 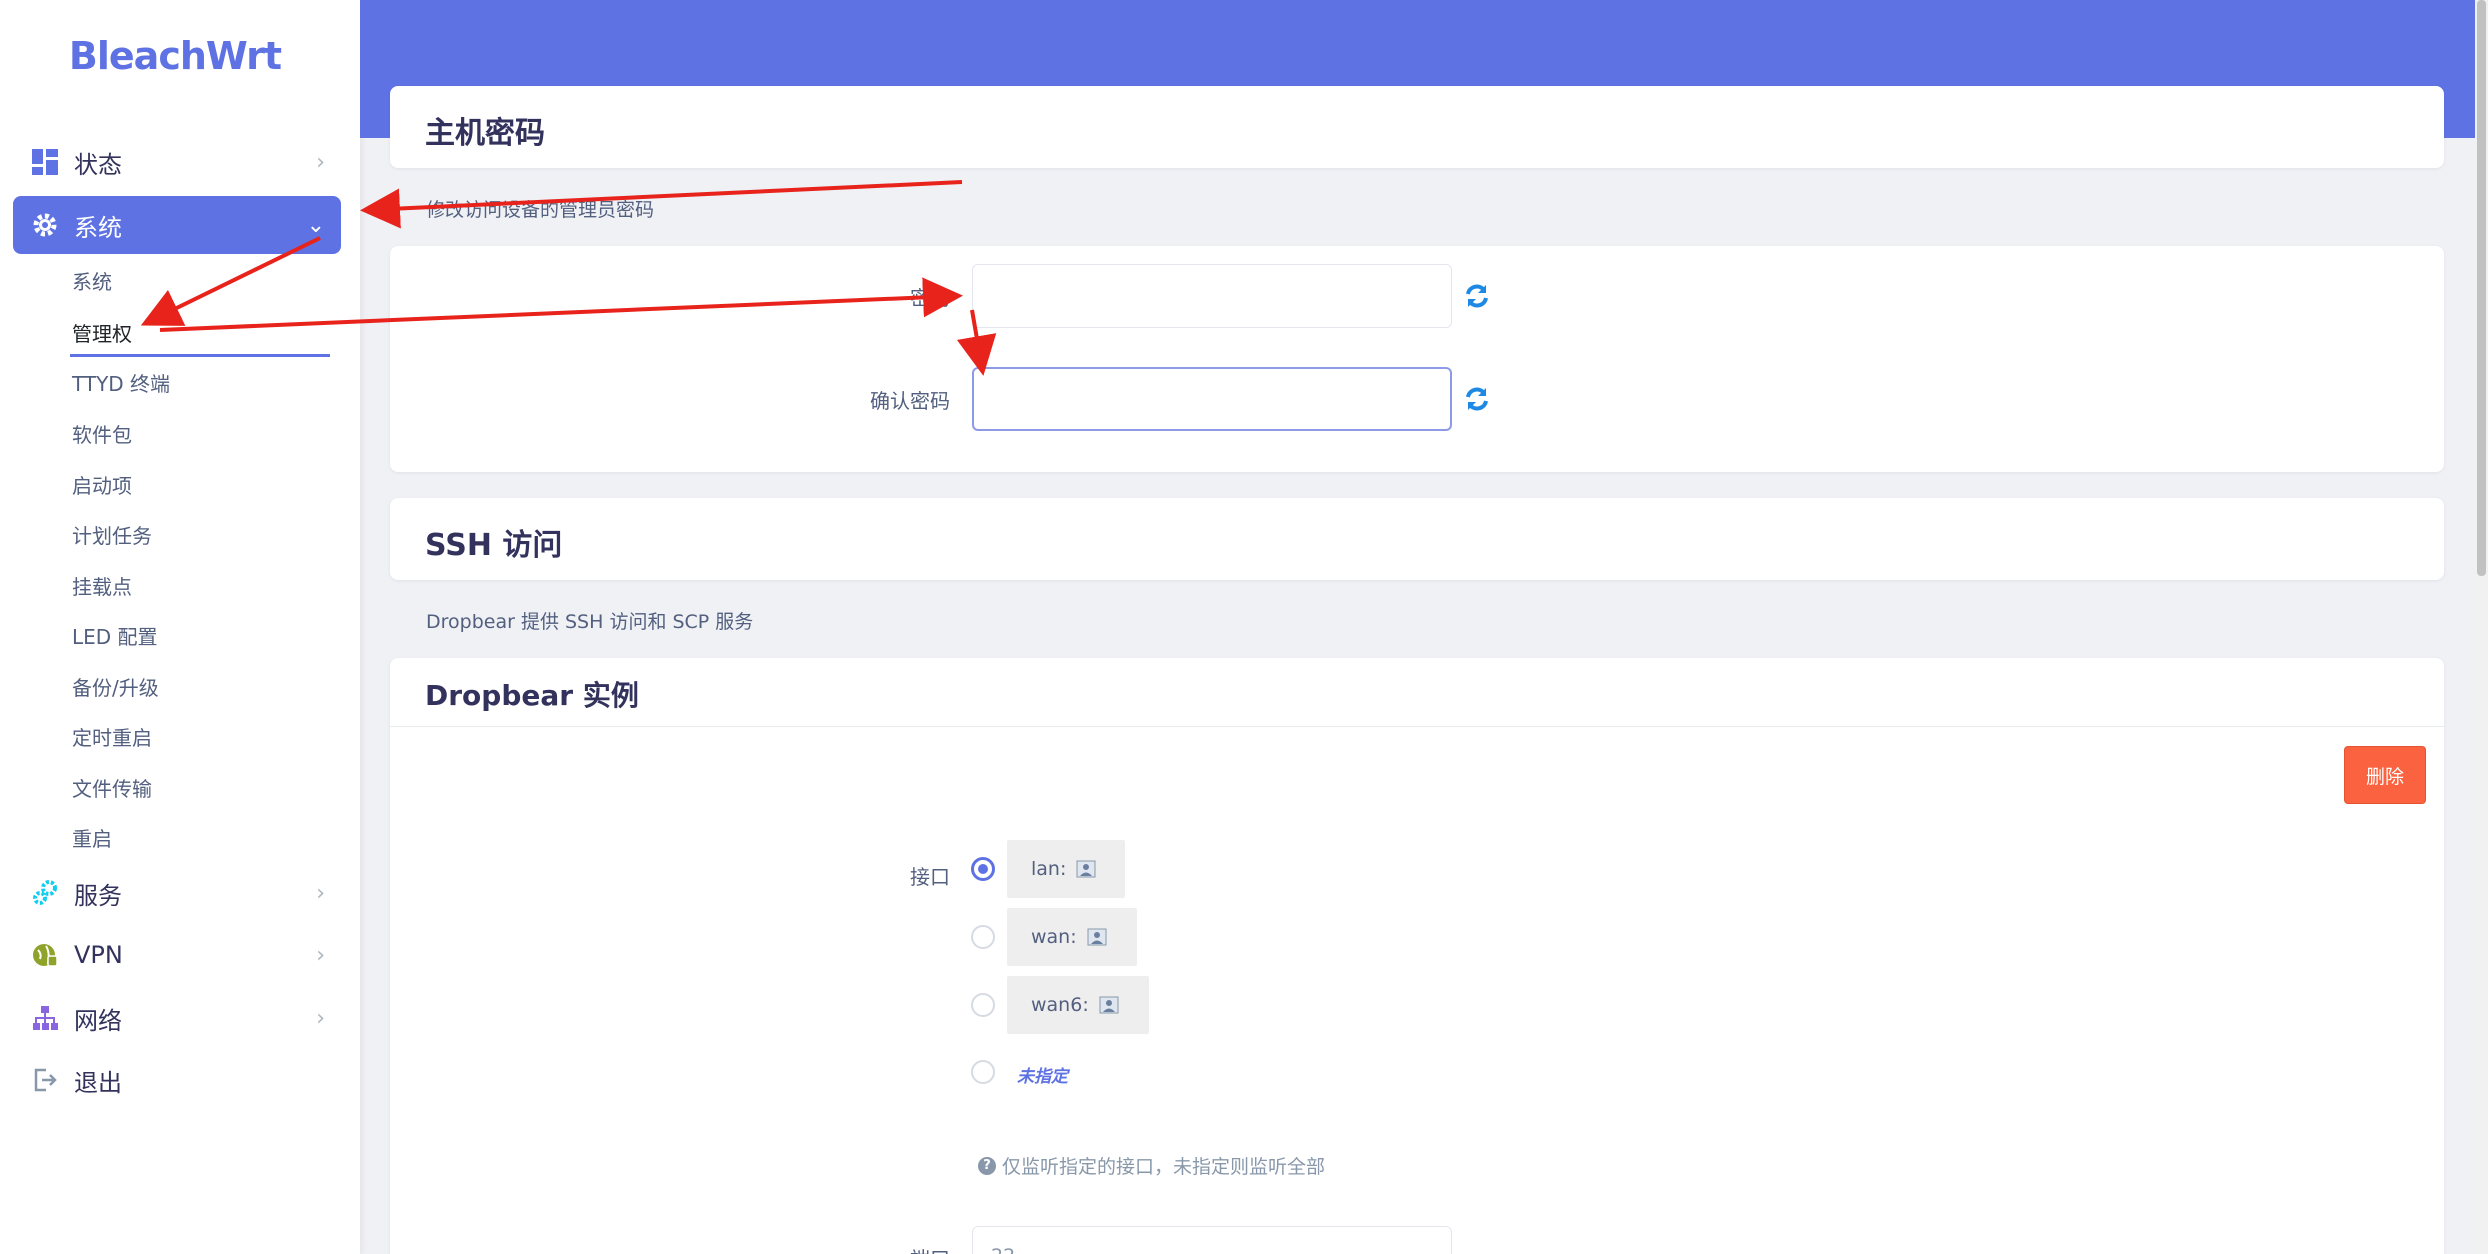 I want to click on confirm-password-label: 确认密码, so click(x=910, y=401).